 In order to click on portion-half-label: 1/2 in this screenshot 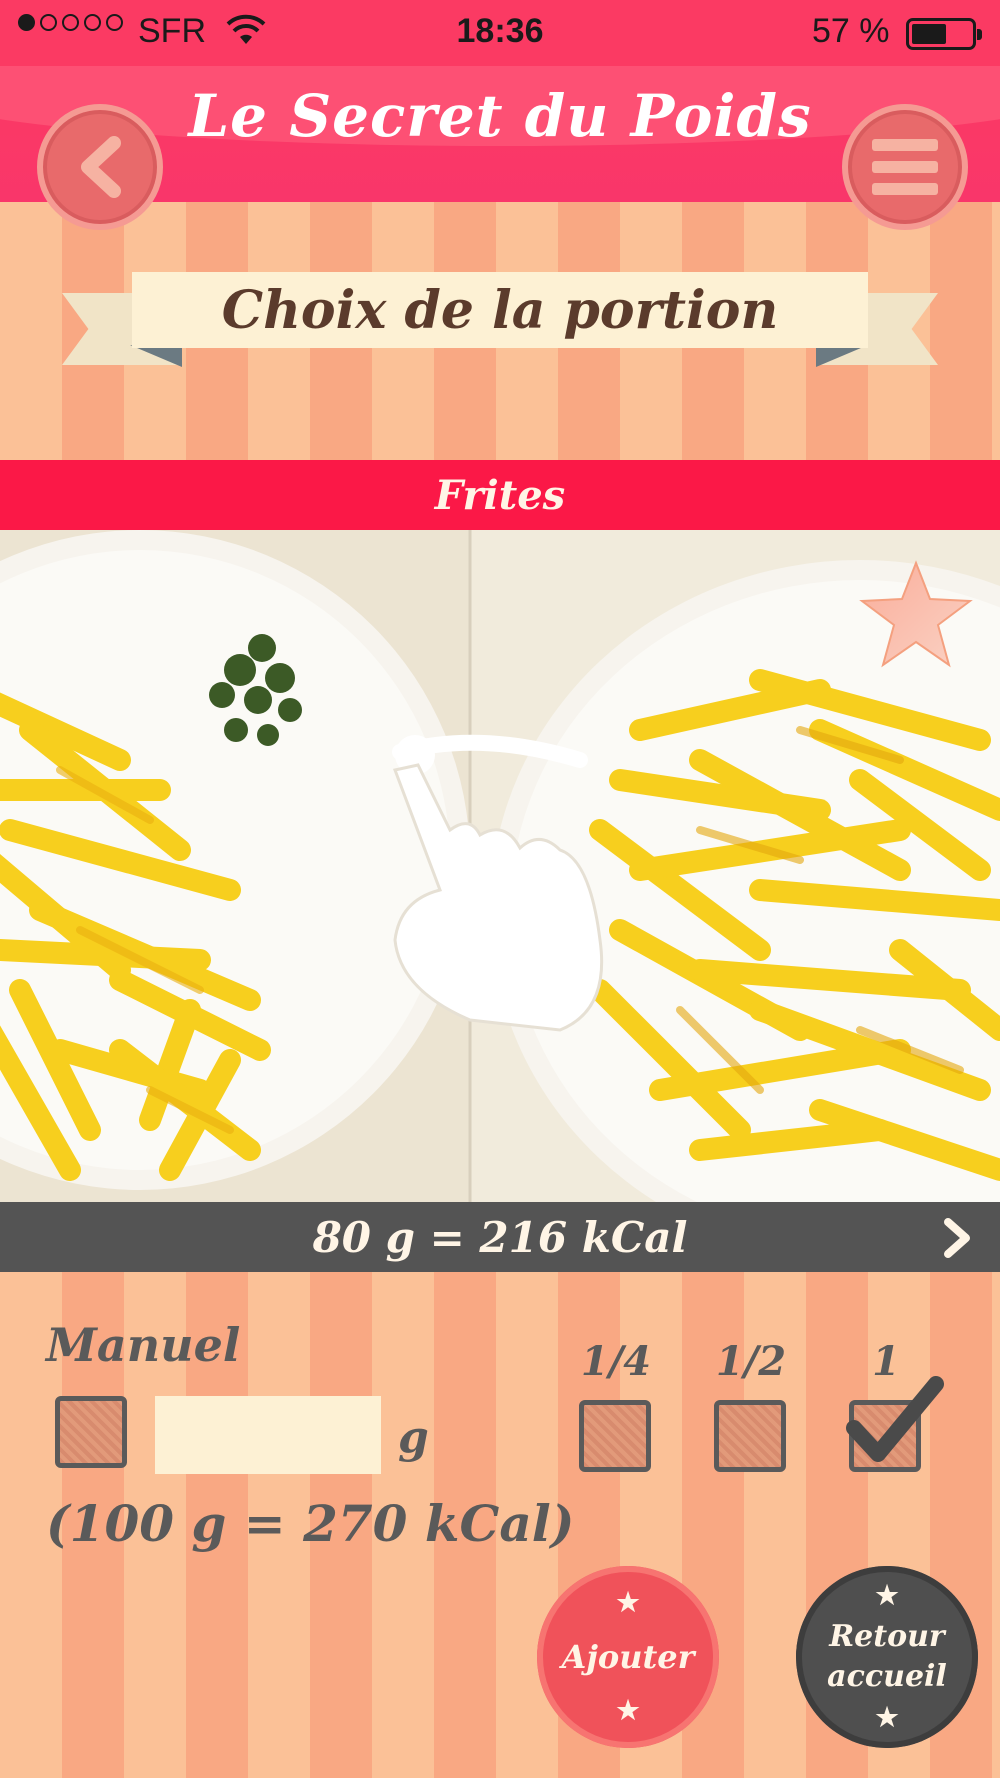, I will do `click(751, 1361)`.